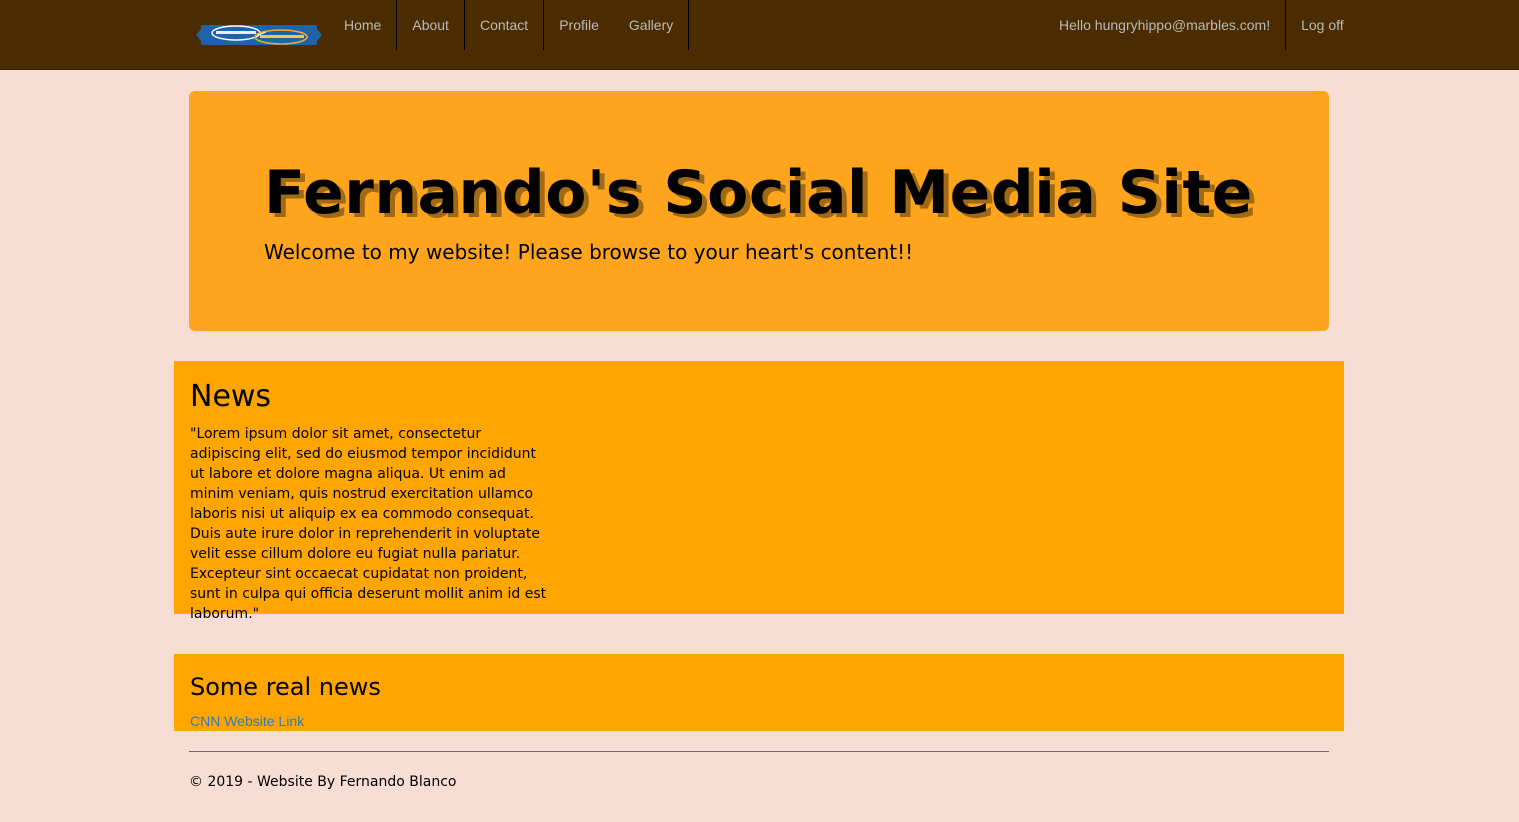 The height and width of the screenshot is (822, 1519). What do you see at coordinates (247, 721) in the screenshot?
I see `cnn-website-link: CNN Website Link` at bounding box center [247, 721].